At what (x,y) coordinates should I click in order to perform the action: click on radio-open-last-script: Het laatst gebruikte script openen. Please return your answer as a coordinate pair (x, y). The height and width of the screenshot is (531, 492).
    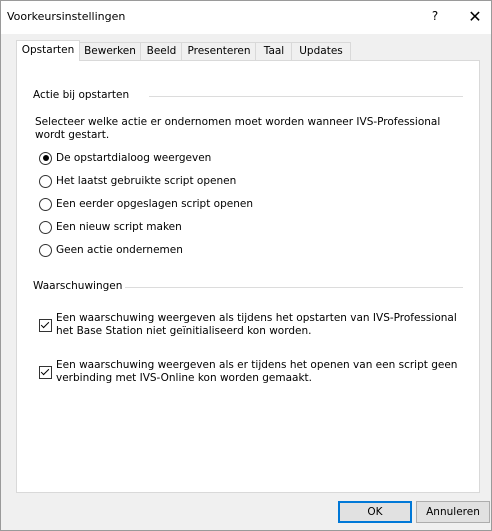
    Looking at the image, I should click on (137, 181).